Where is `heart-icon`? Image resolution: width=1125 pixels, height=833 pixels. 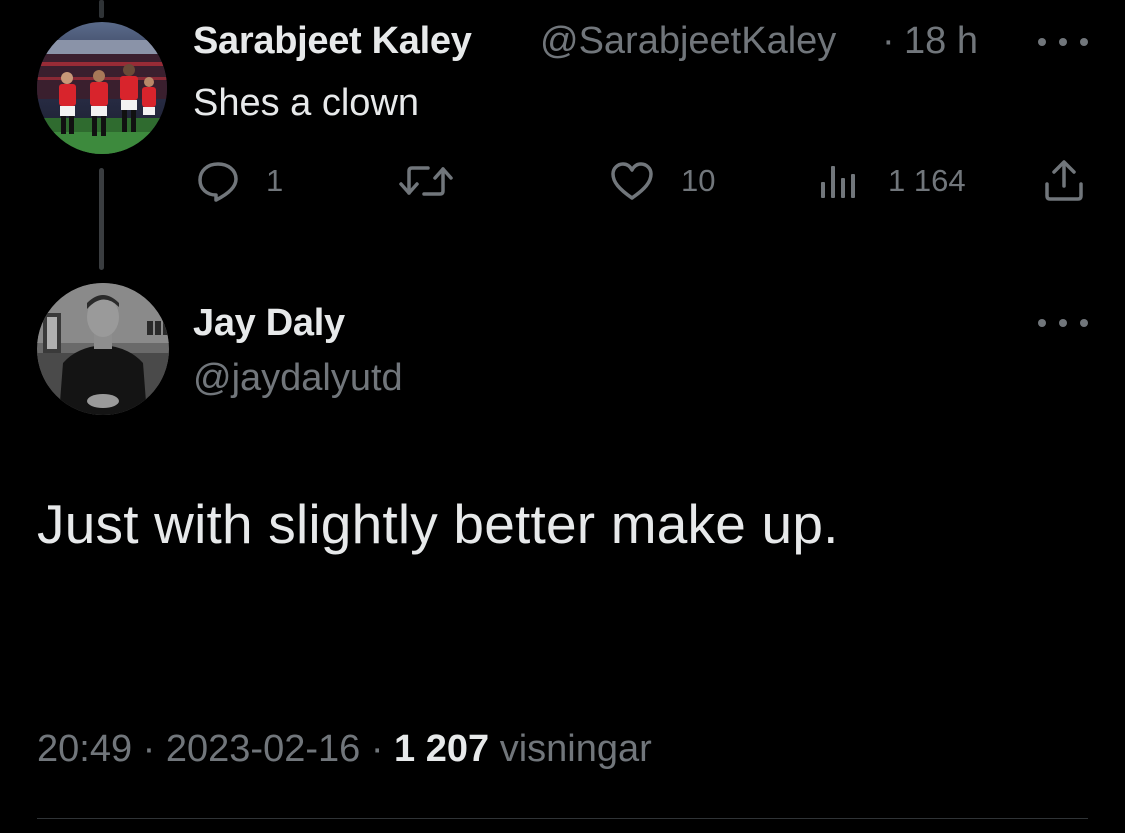 heart-icon is located at coordinates (632, 181).